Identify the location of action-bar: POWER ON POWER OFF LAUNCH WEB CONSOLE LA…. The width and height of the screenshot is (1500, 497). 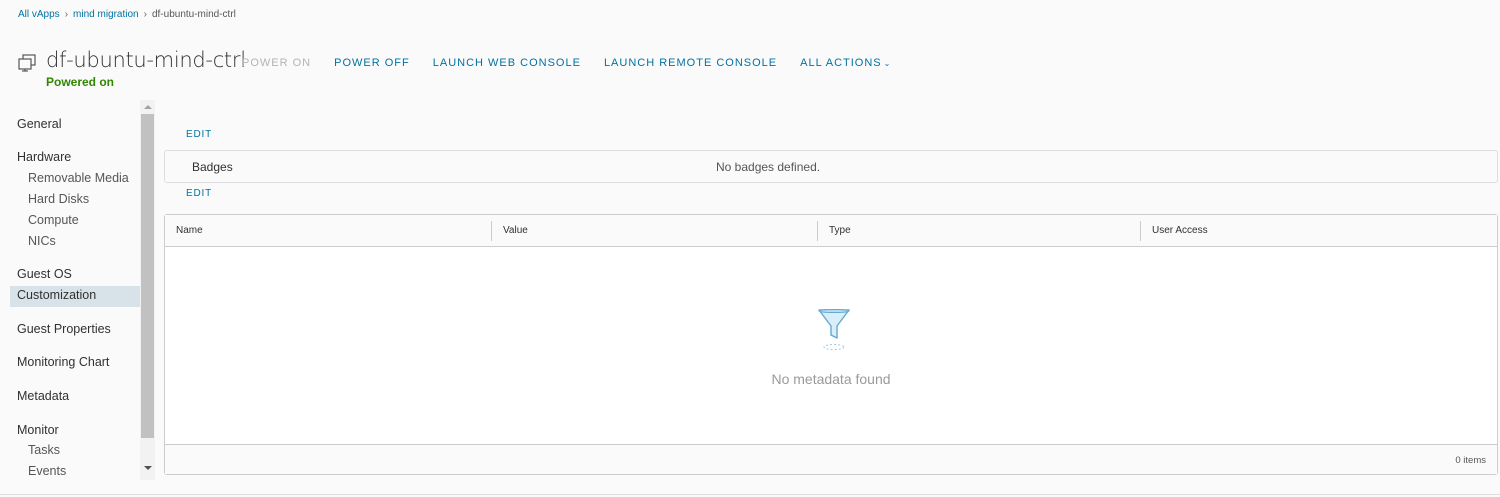
(578, 63).